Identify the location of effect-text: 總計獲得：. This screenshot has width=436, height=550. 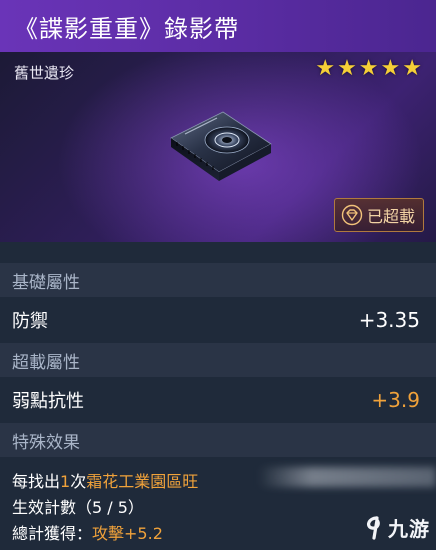
(52, 533).